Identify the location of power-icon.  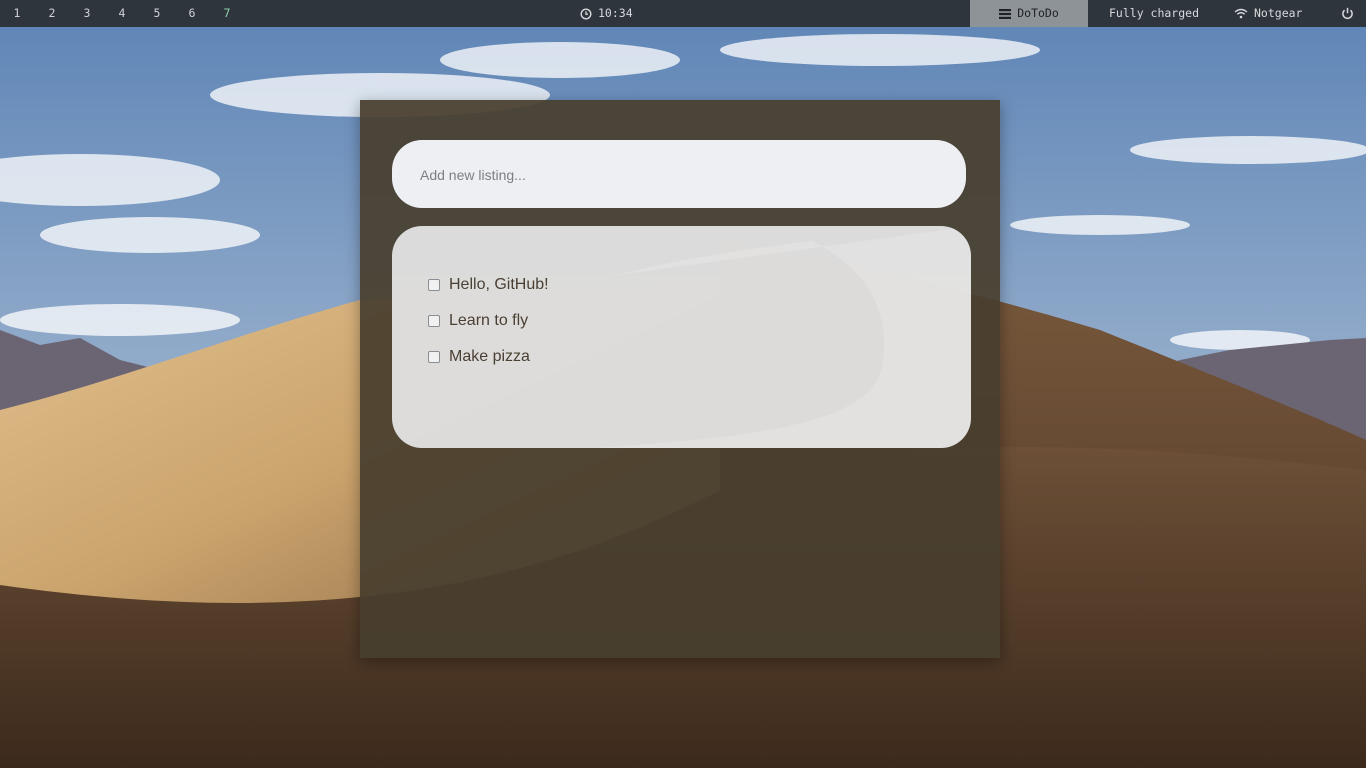
(1347, 13).